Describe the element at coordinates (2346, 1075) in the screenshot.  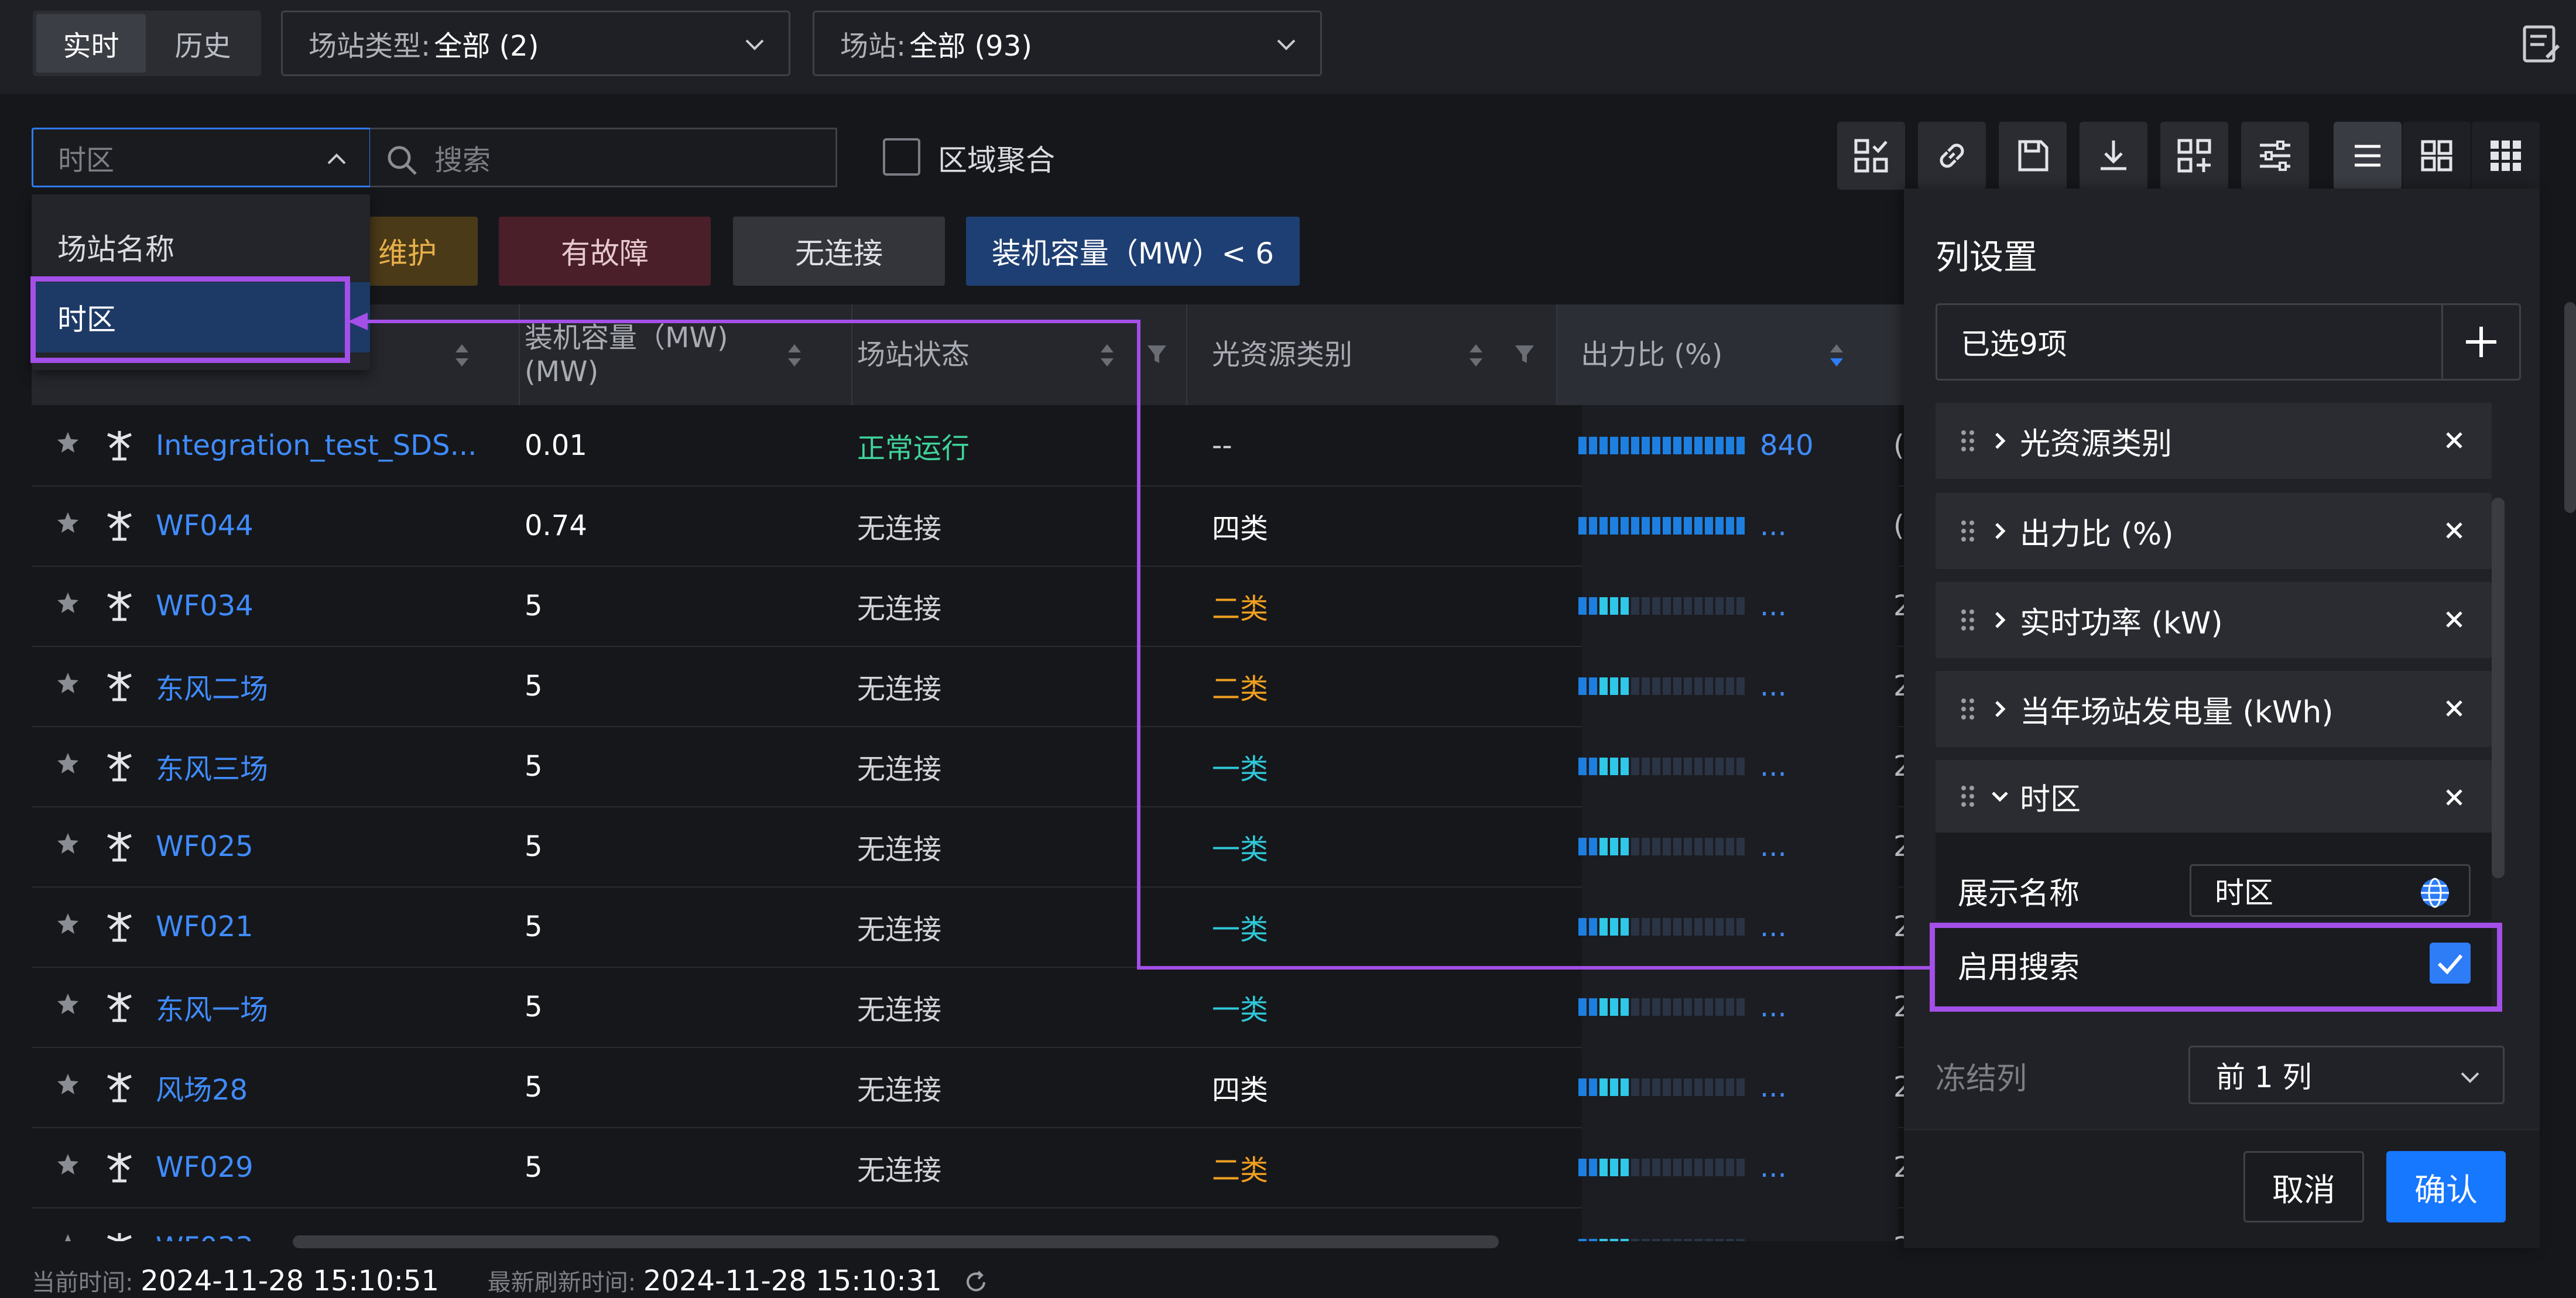
I see `freeze-select: 前 1 列` at that location.